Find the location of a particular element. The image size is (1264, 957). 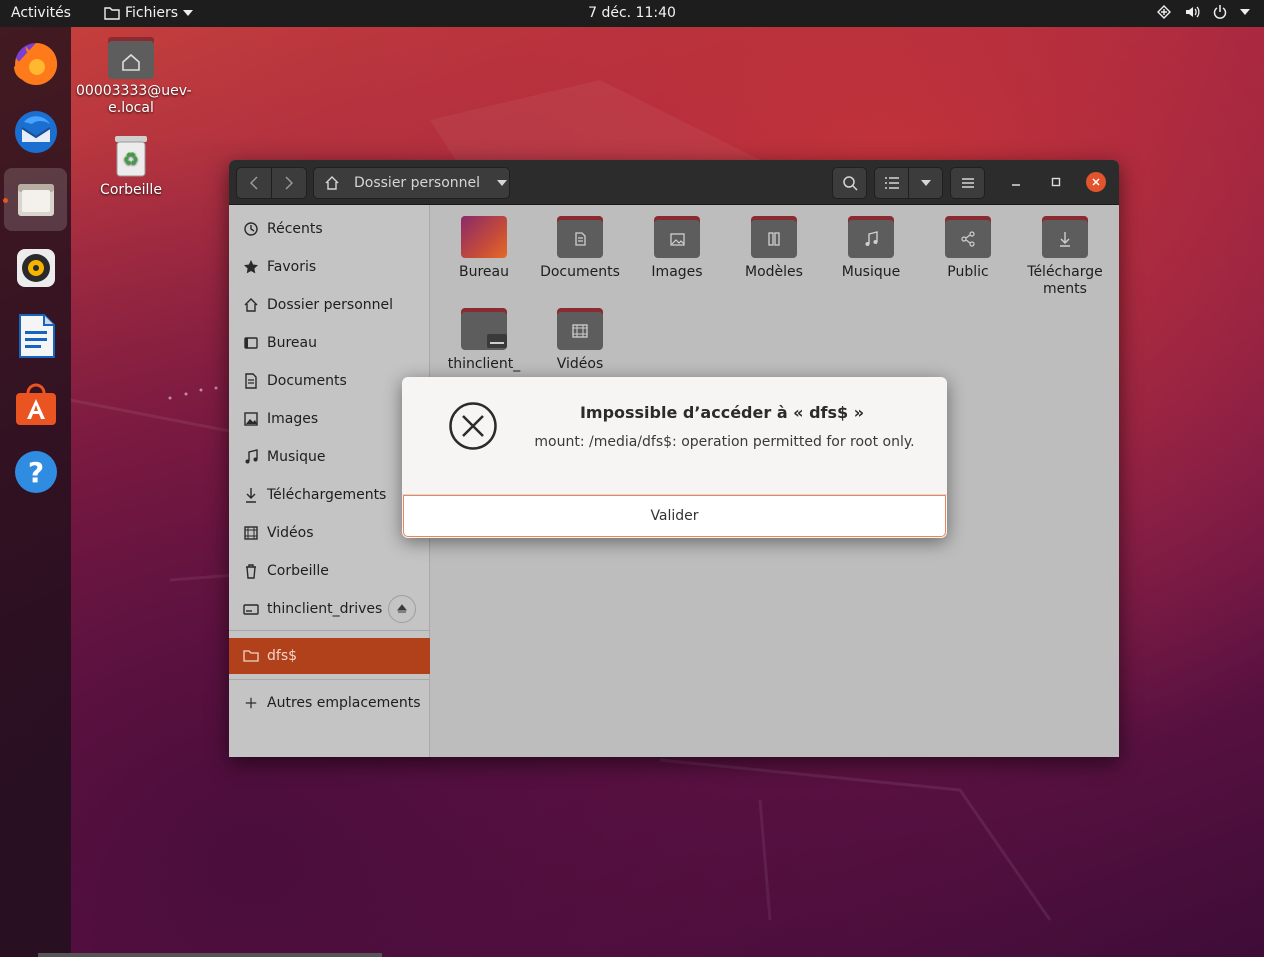

maximize-icon is located at coordinates (1056, 182).